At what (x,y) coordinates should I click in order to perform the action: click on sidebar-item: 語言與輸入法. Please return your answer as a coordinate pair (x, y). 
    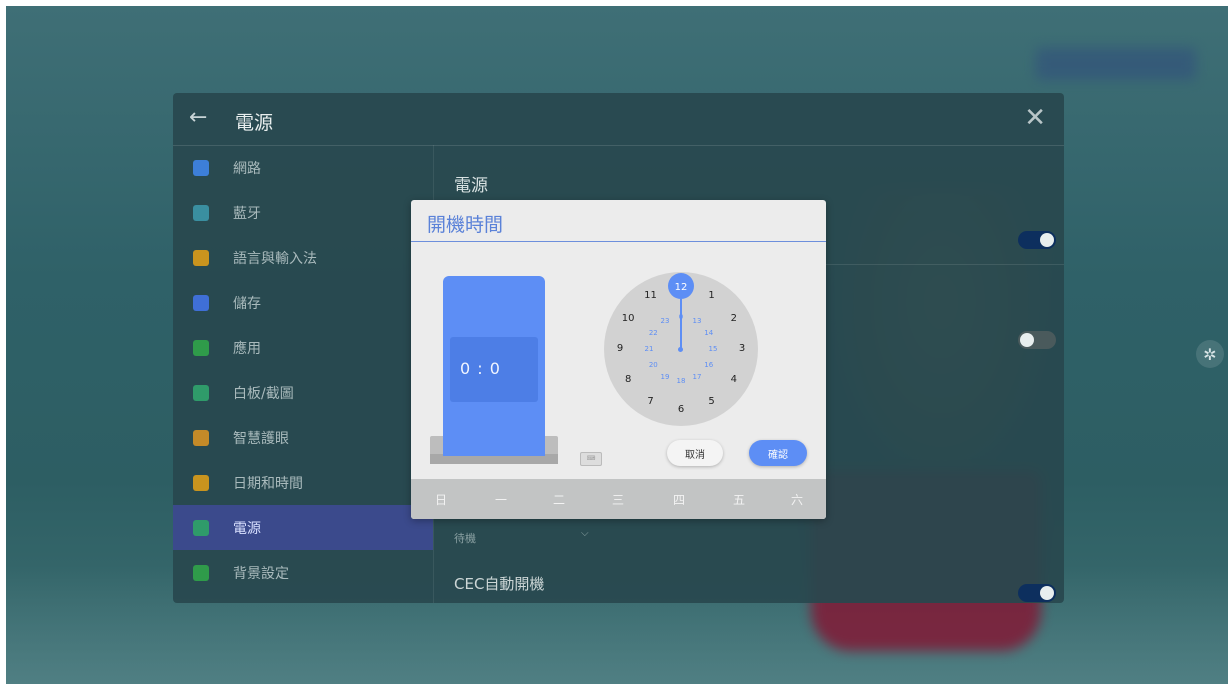
    Looking at the image, I should click on (303, 257).